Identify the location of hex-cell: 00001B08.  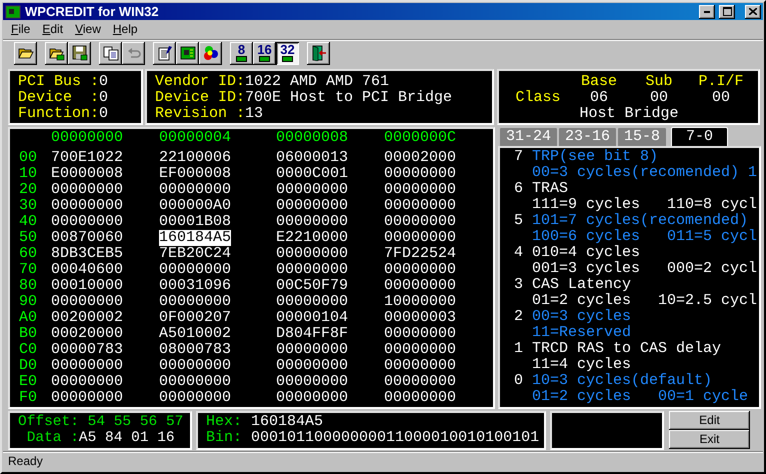
(195, 222).